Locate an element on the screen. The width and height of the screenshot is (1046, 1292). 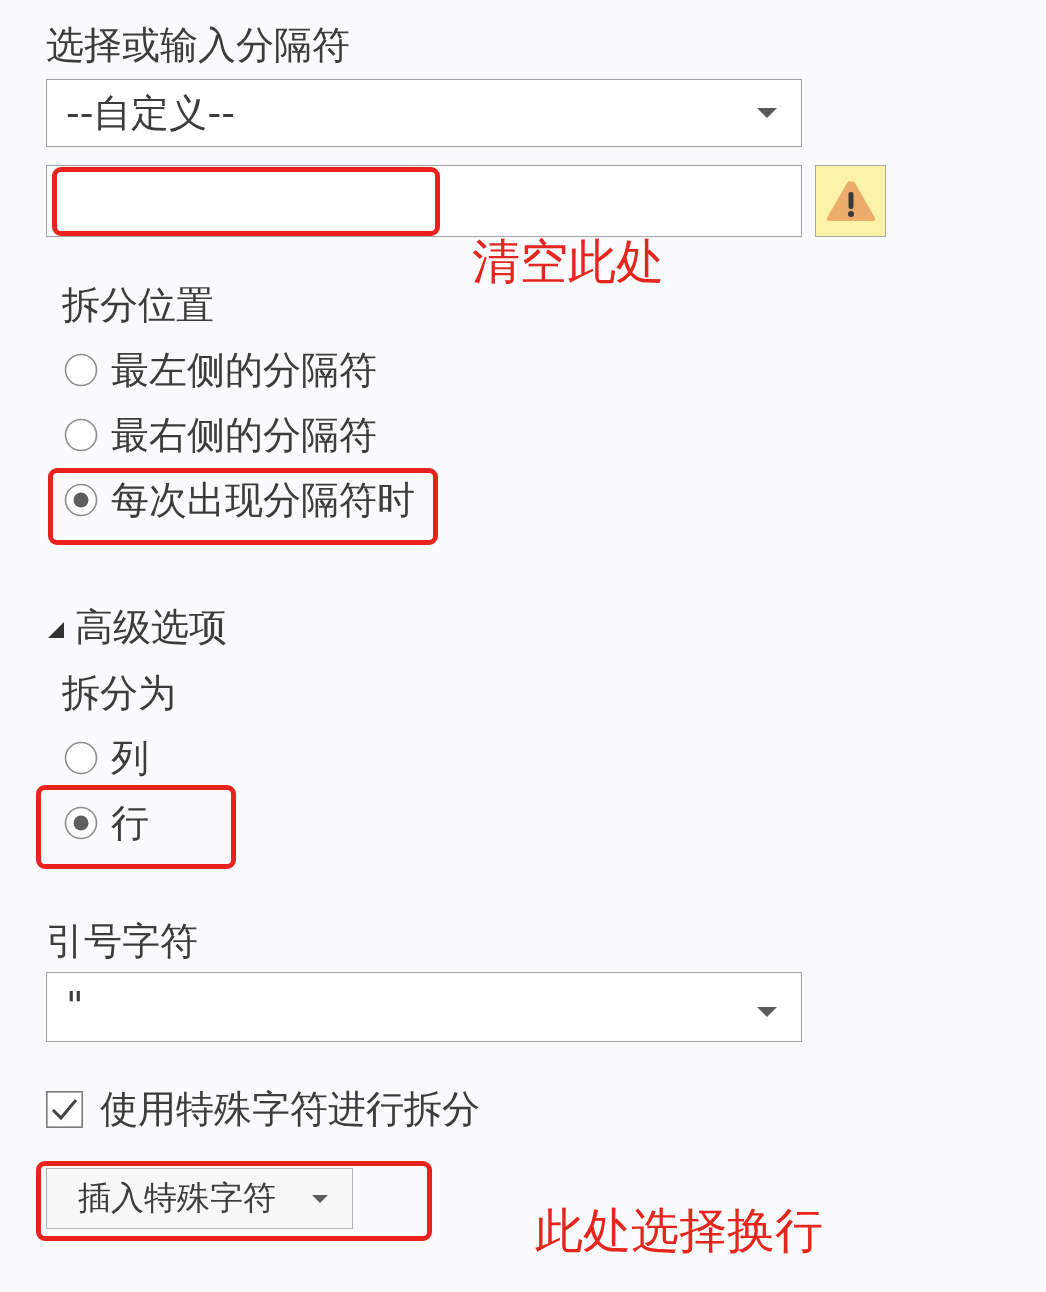
separator-dropdown: --自定义-- is located at coordinates (424, 113).